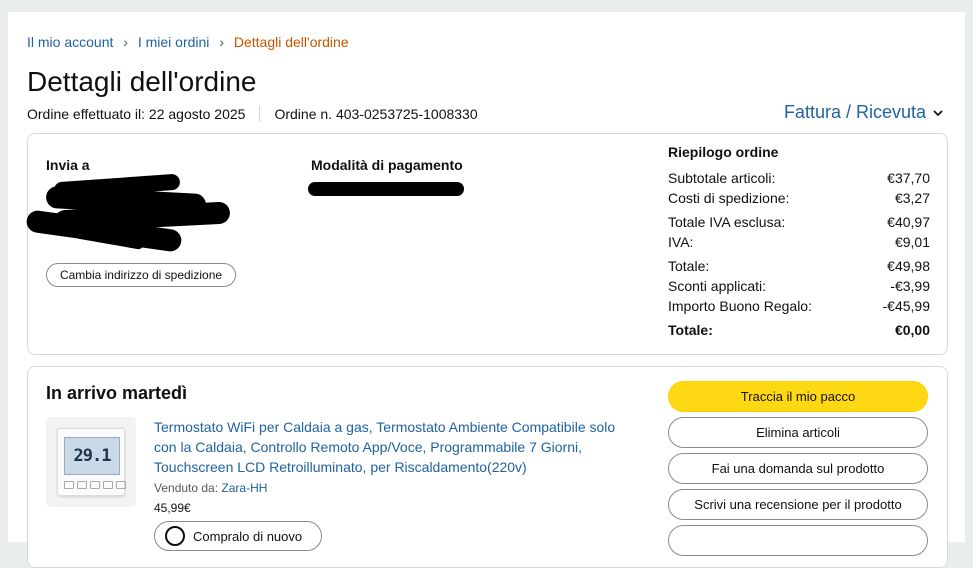  I want to click on buy-again-button: Compralo di nuovo, so click(238, 536).